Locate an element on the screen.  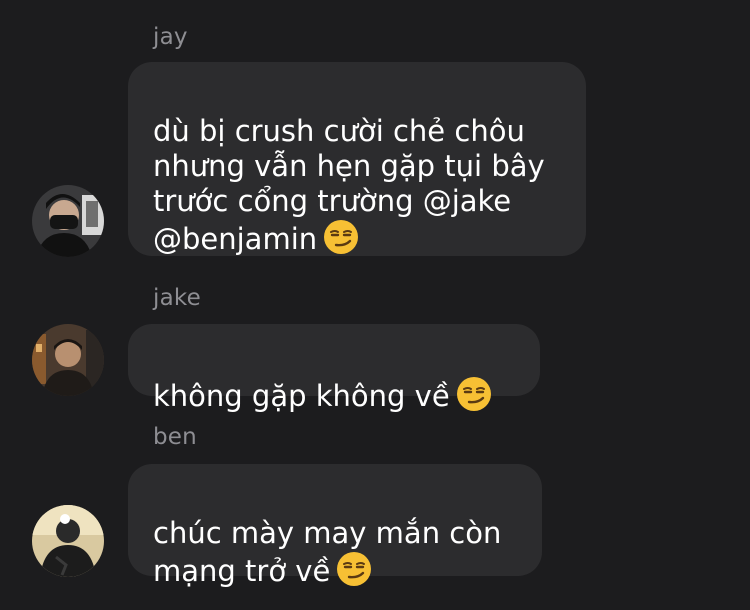
message-text: chúc mày may mắn còn mạng trở về is located at coordinates (327, 552).